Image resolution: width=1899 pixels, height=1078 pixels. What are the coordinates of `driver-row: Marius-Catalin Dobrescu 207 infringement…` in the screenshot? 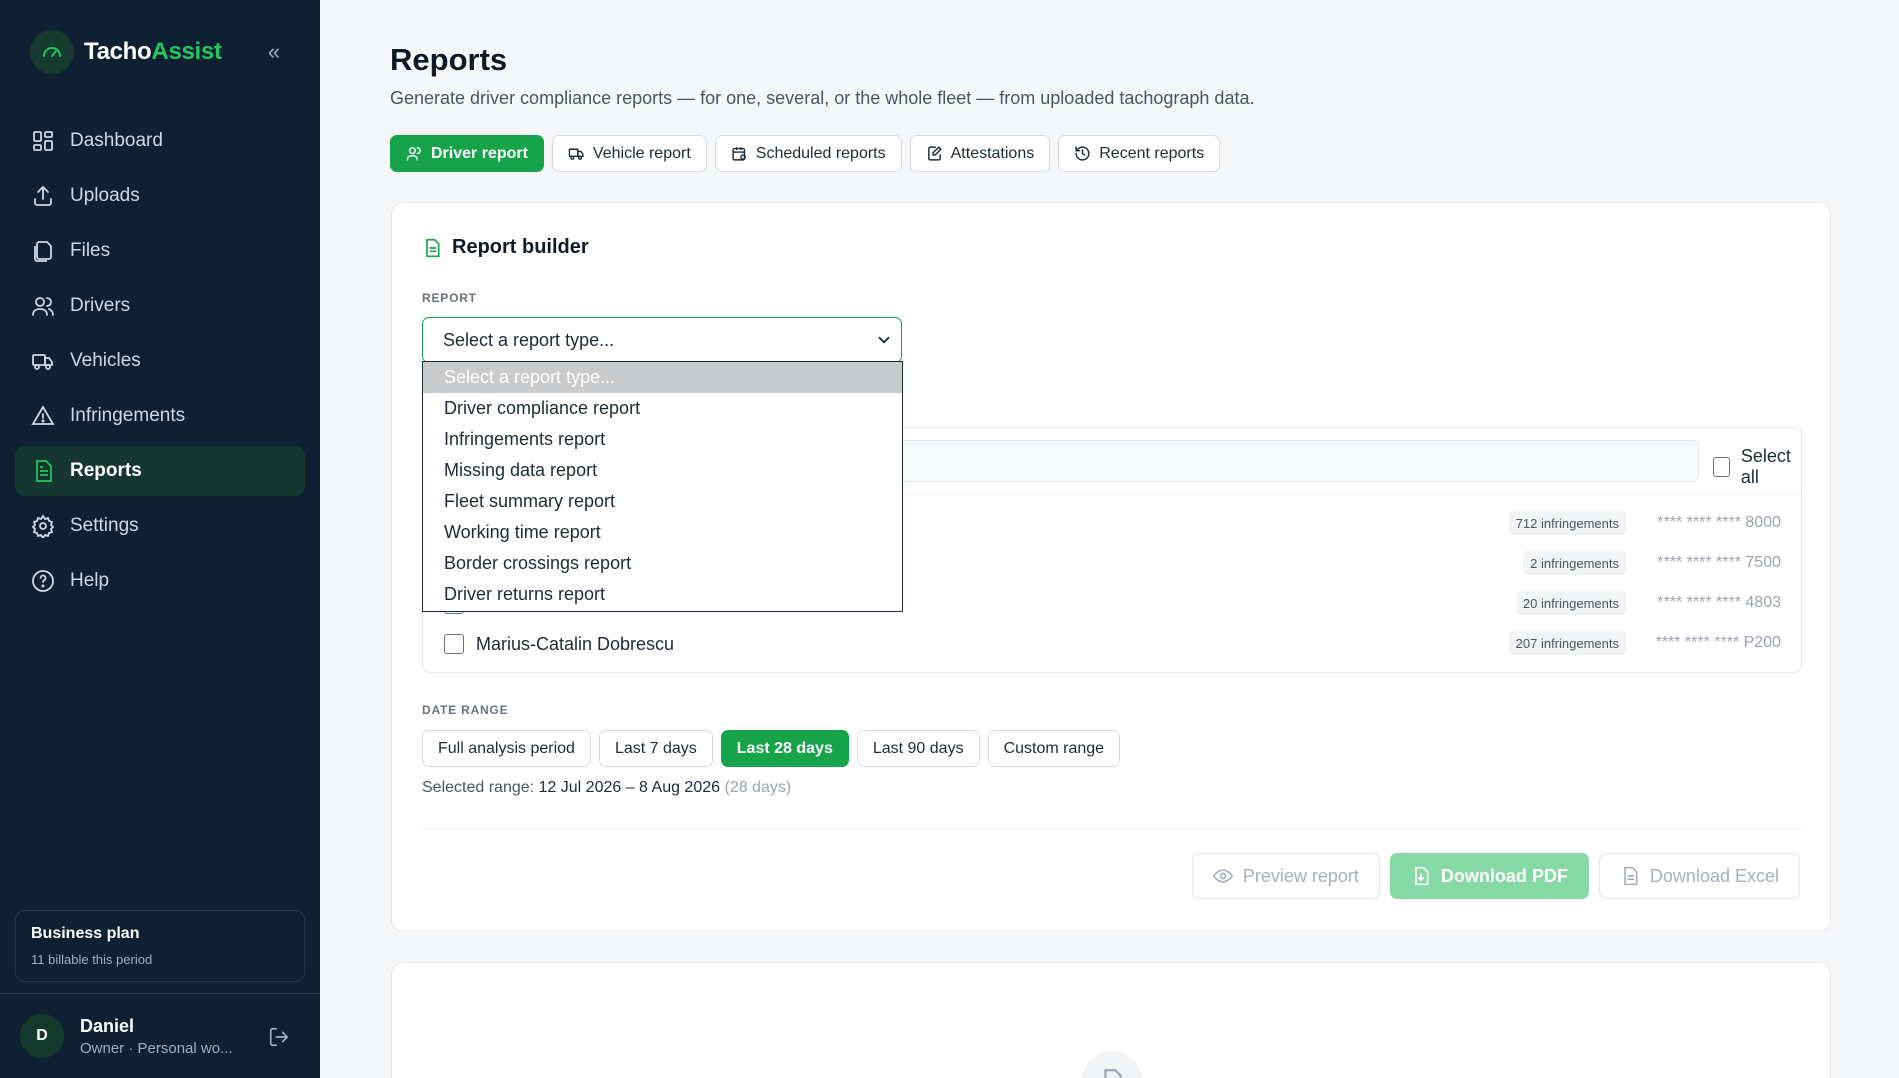 It's located at (1112, 644).